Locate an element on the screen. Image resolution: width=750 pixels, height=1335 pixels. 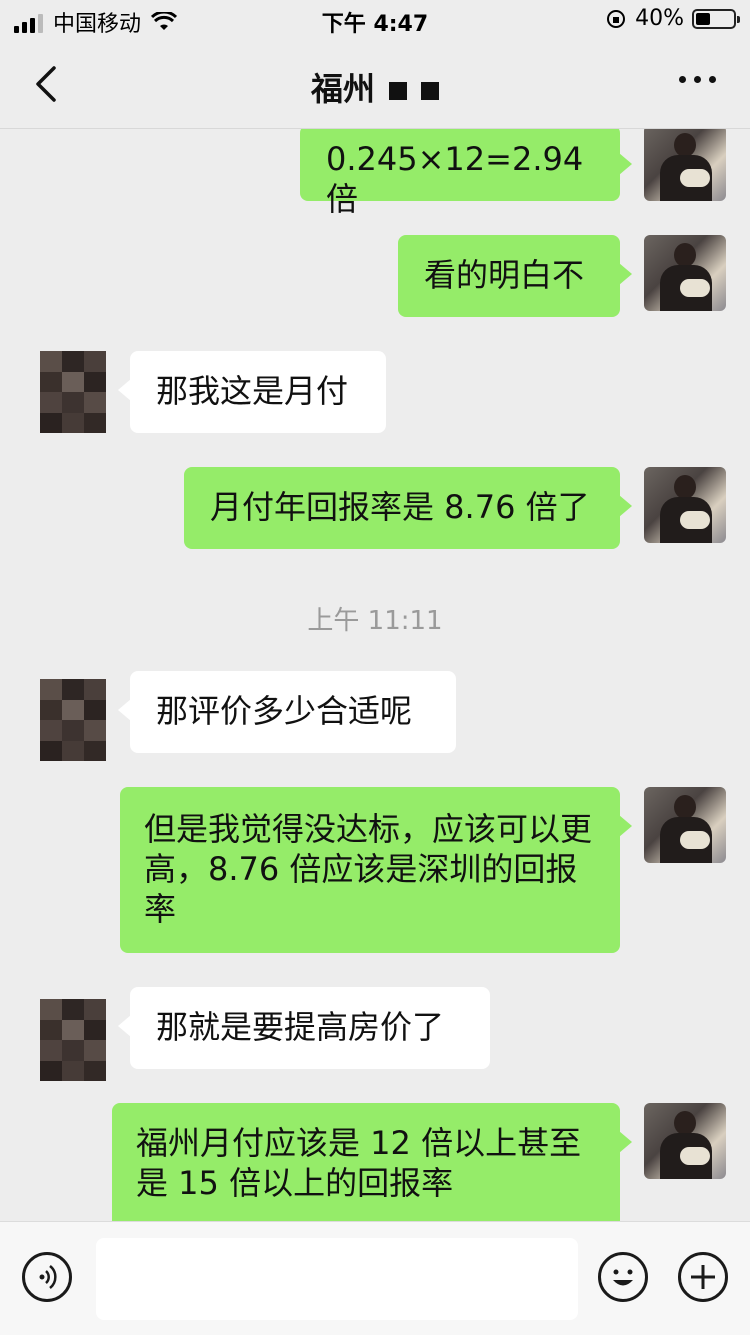
message-bubble-outgoing: 月付年回报率是 8.76 倍了 is located at coordinates (408, 508).